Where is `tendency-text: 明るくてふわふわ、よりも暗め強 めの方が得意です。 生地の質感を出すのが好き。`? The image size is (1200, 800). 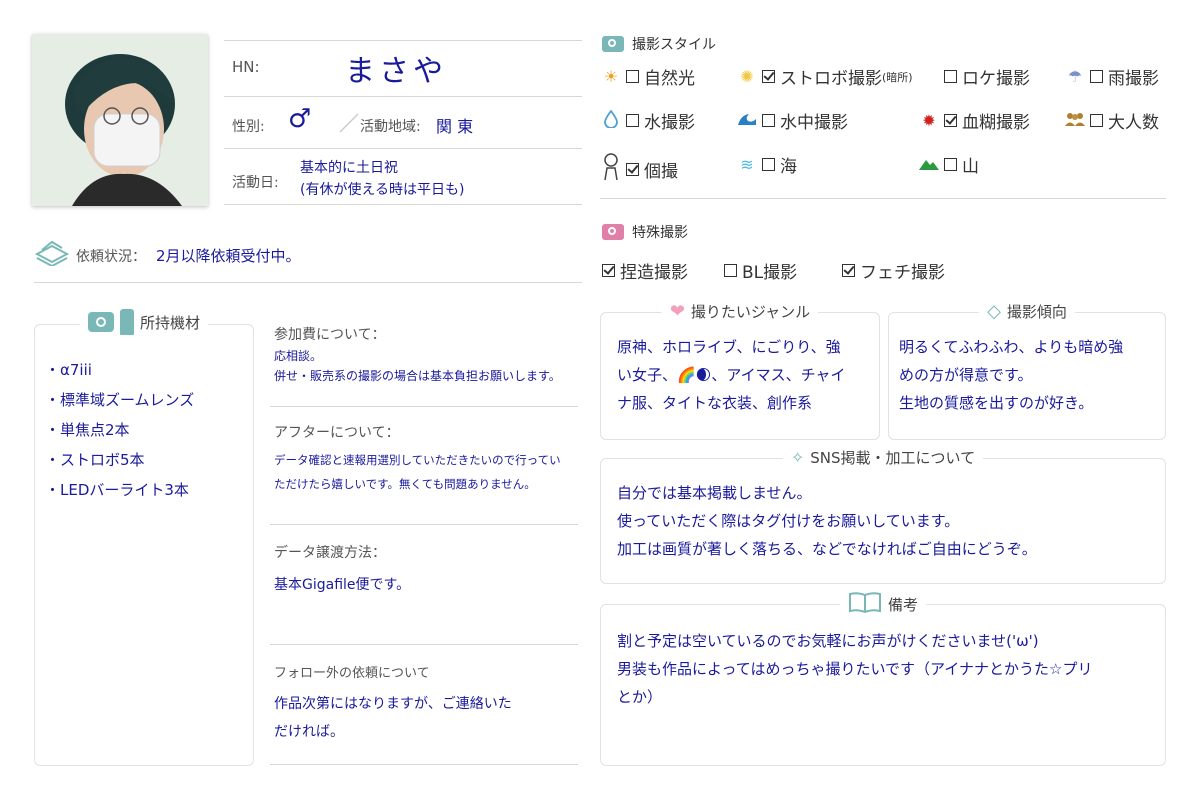
tendency-text: 明るくてふわふわ、よりも暗め強 めの方が得意です。 生地の質感を出すのが好き。 is located at coordinates (1011, 375).